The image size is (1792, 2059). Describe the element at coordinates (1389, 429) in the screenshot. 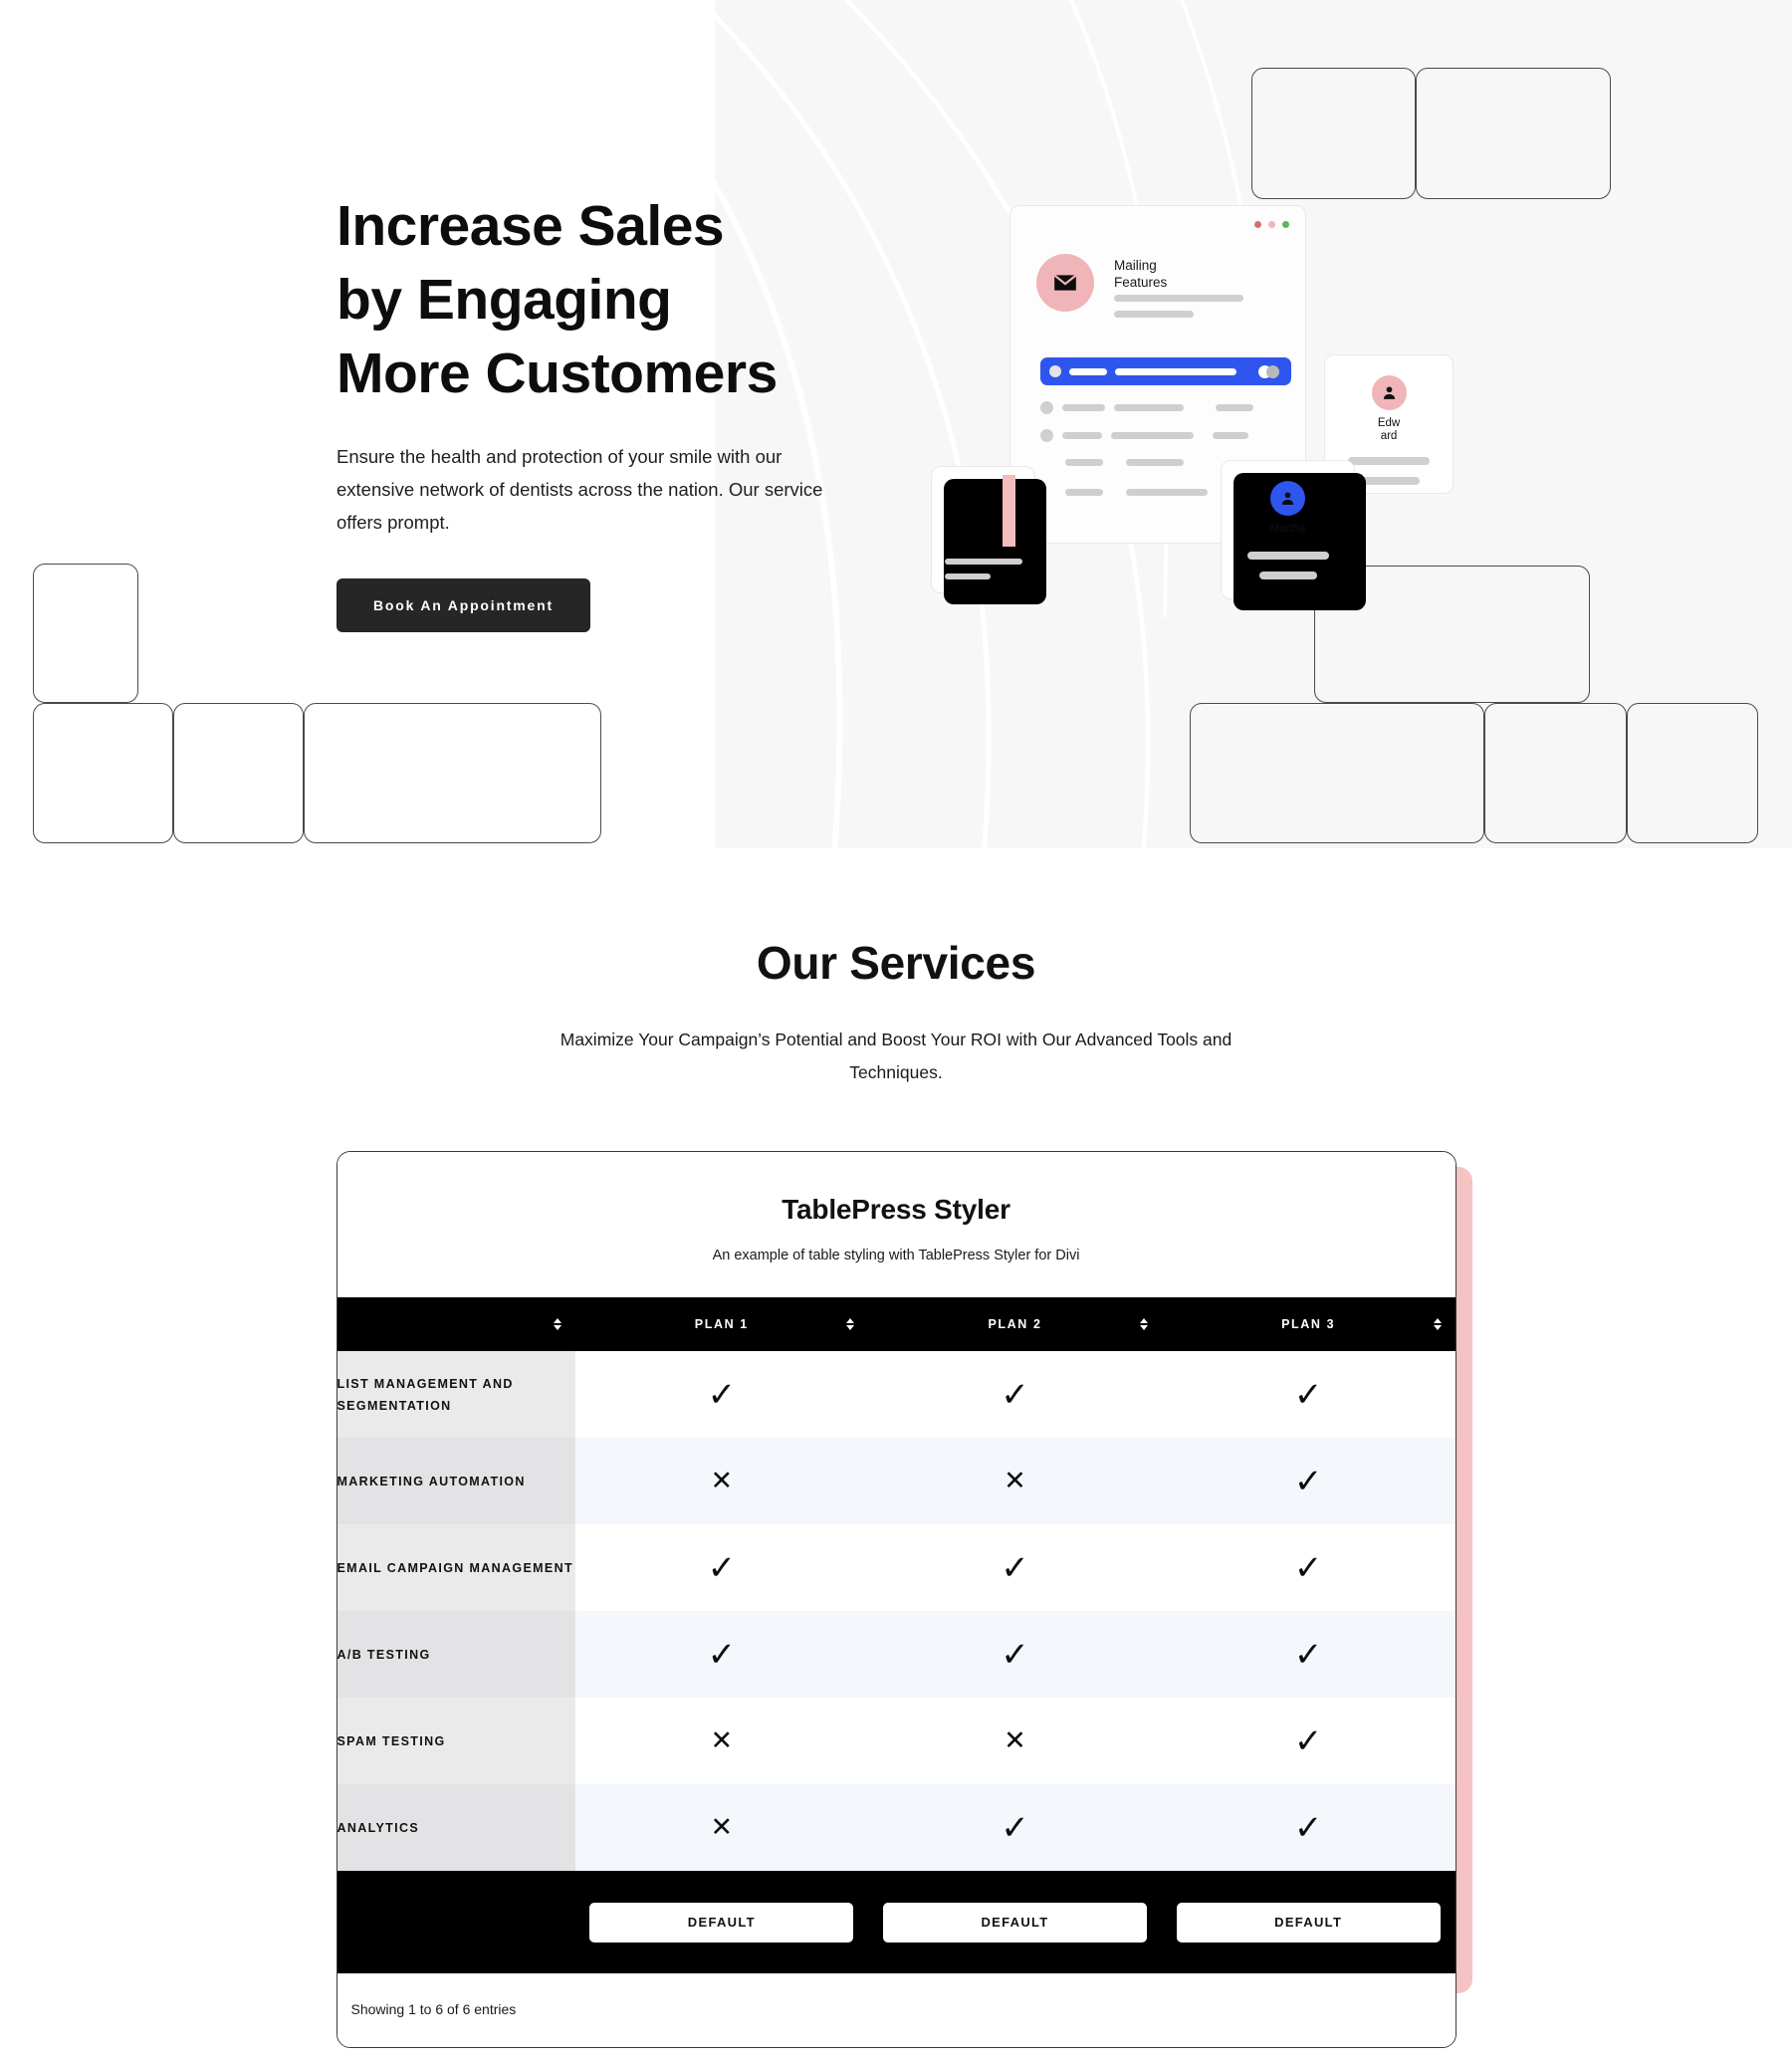

I see `contact-name-edward: Edw ard` at that location.